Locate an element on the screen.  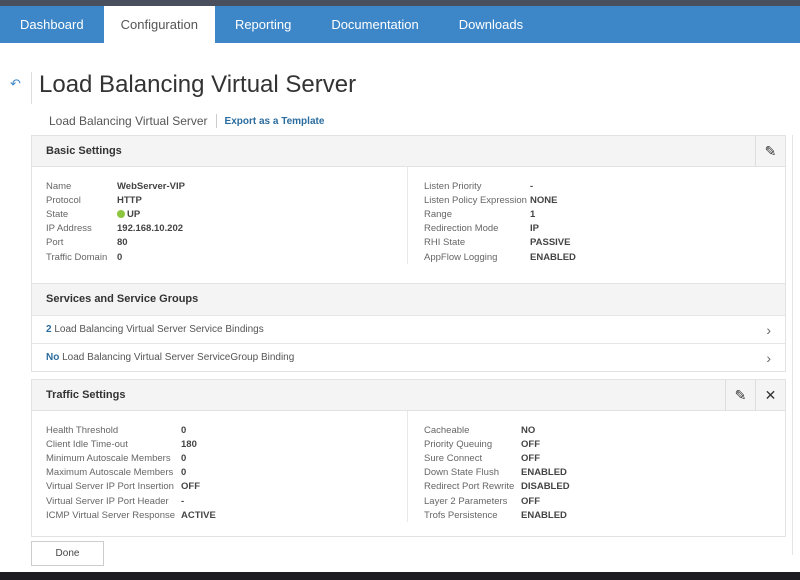
tab-configuration: Configuration is located at coordinates (159, 24).